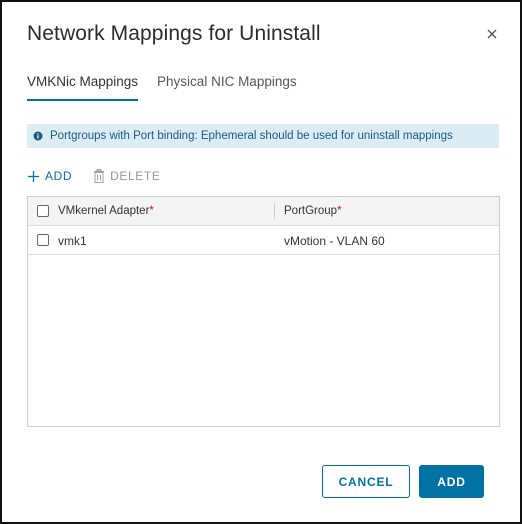  Describe the element at coordinates (43, 211) in the screenshot. I see `select-all-checkbox` at that location.